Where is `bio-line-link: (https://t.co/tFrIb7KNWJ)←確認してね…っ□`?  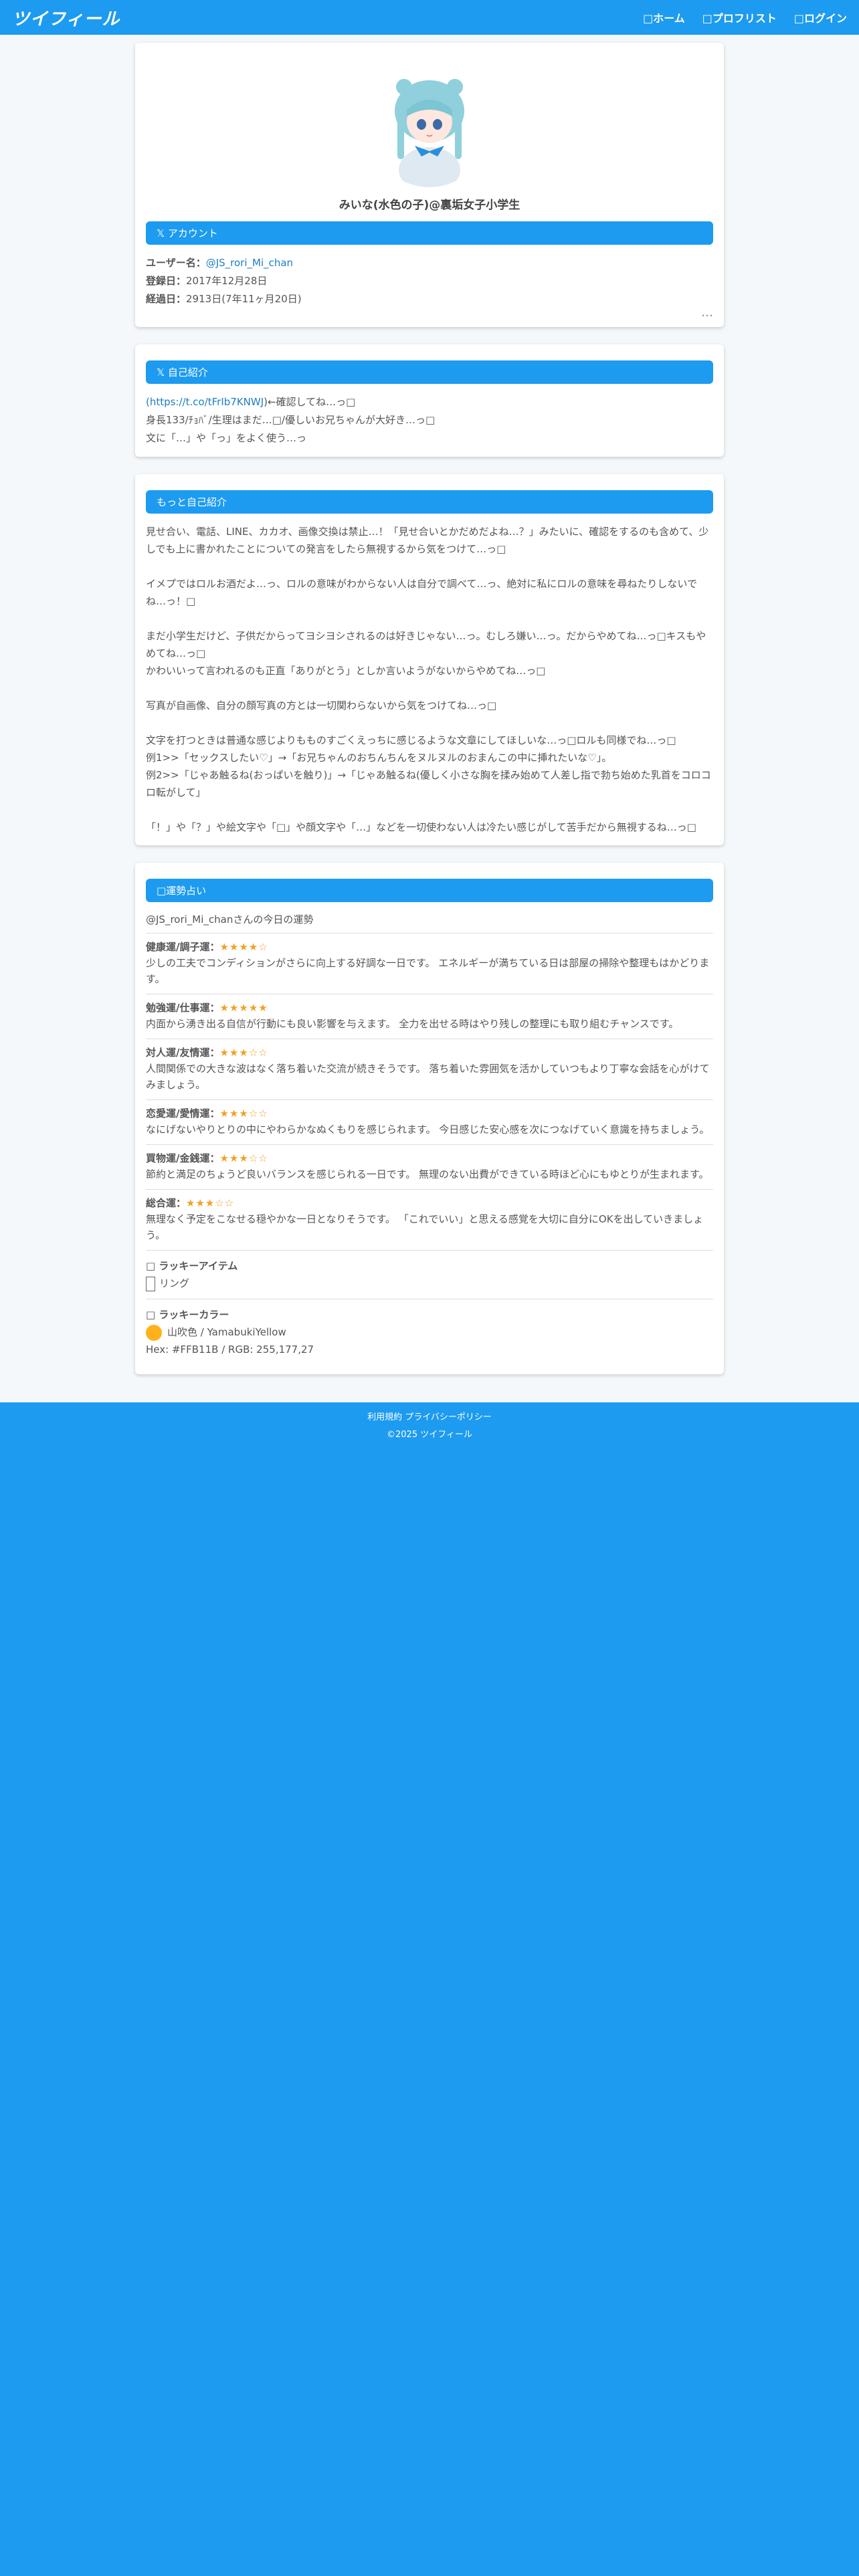
bio-line-link: (https://t.co/tFrIb7KNWJ)←確認してね…っ□ is located at coordinates (429, 402).